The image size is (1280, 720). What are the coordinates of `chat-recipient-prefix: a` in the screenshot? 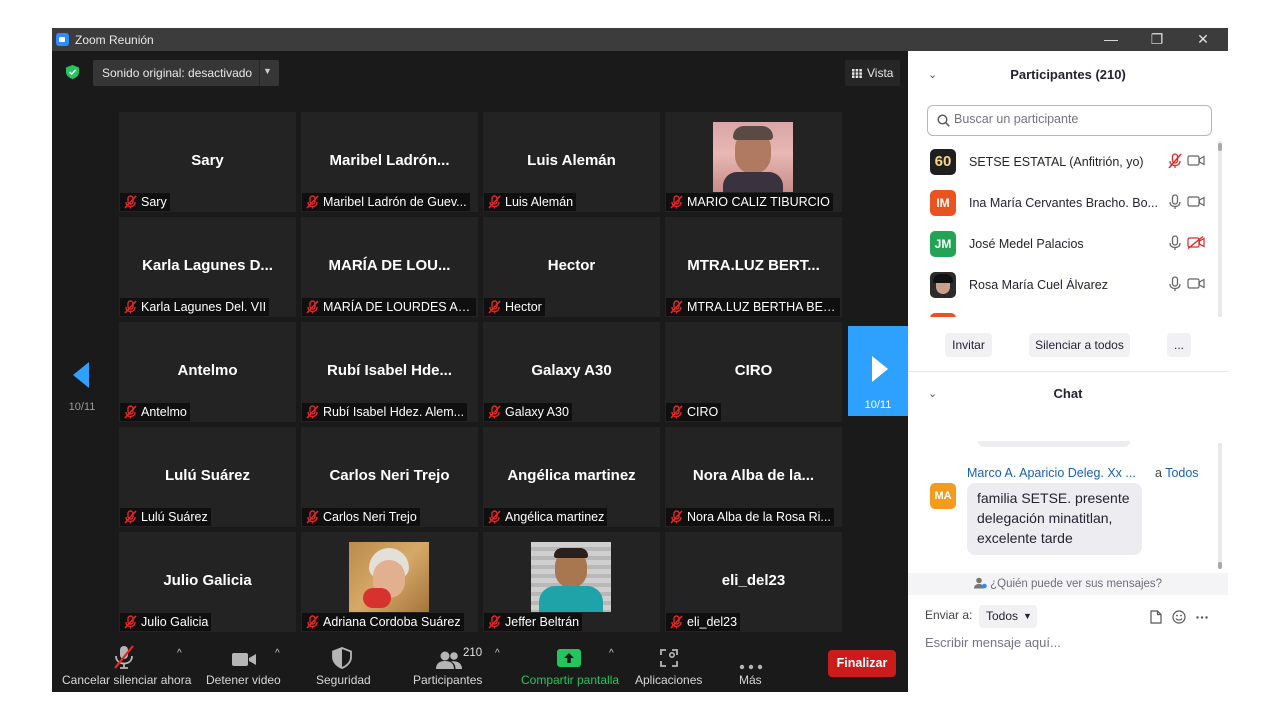 It's located at (1158, 473).